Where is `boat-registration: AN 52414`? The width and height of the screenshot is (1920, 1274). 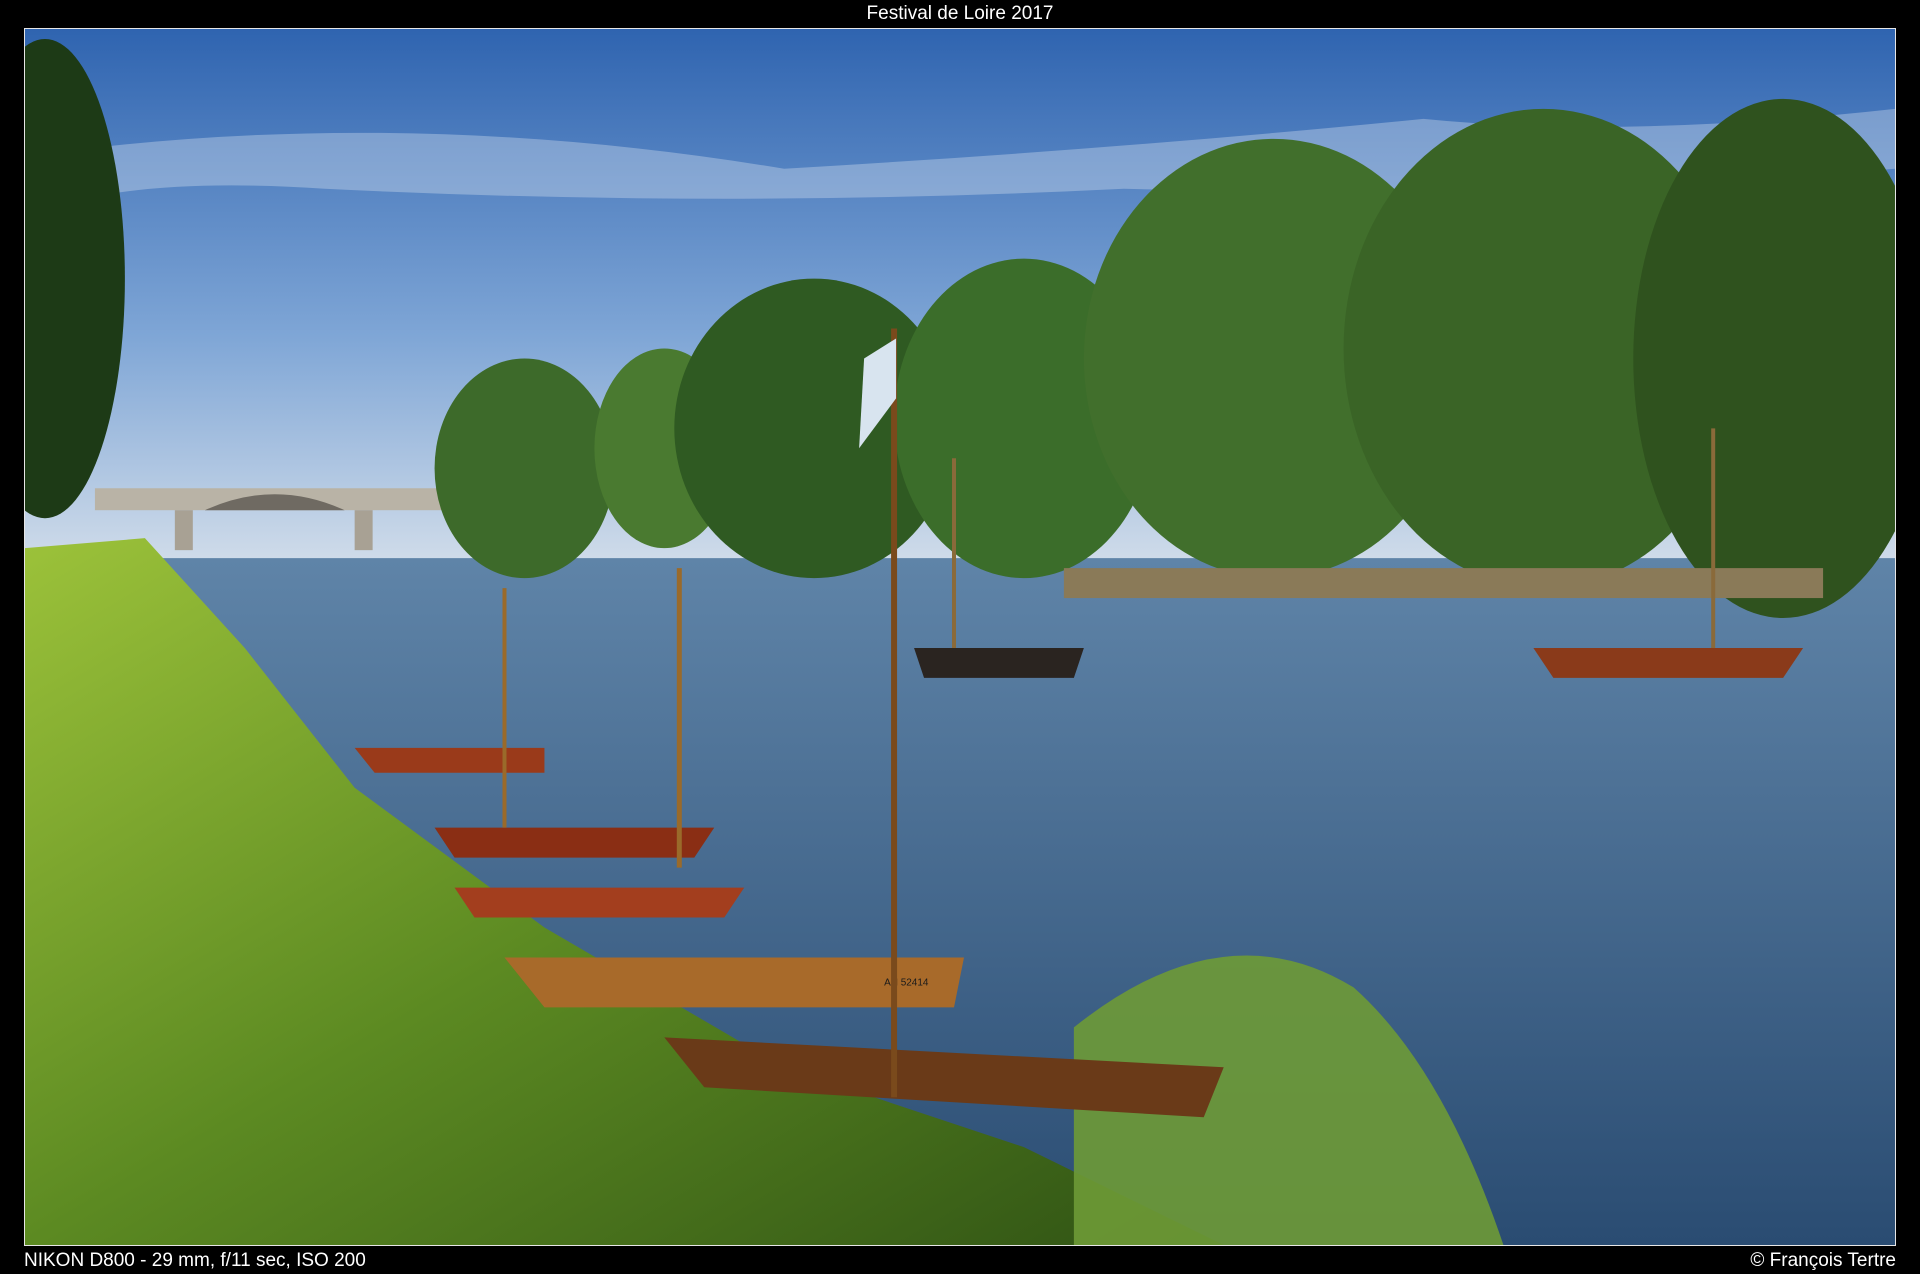
boat-registration: AN 52414 is located at coordinates (906, 982).